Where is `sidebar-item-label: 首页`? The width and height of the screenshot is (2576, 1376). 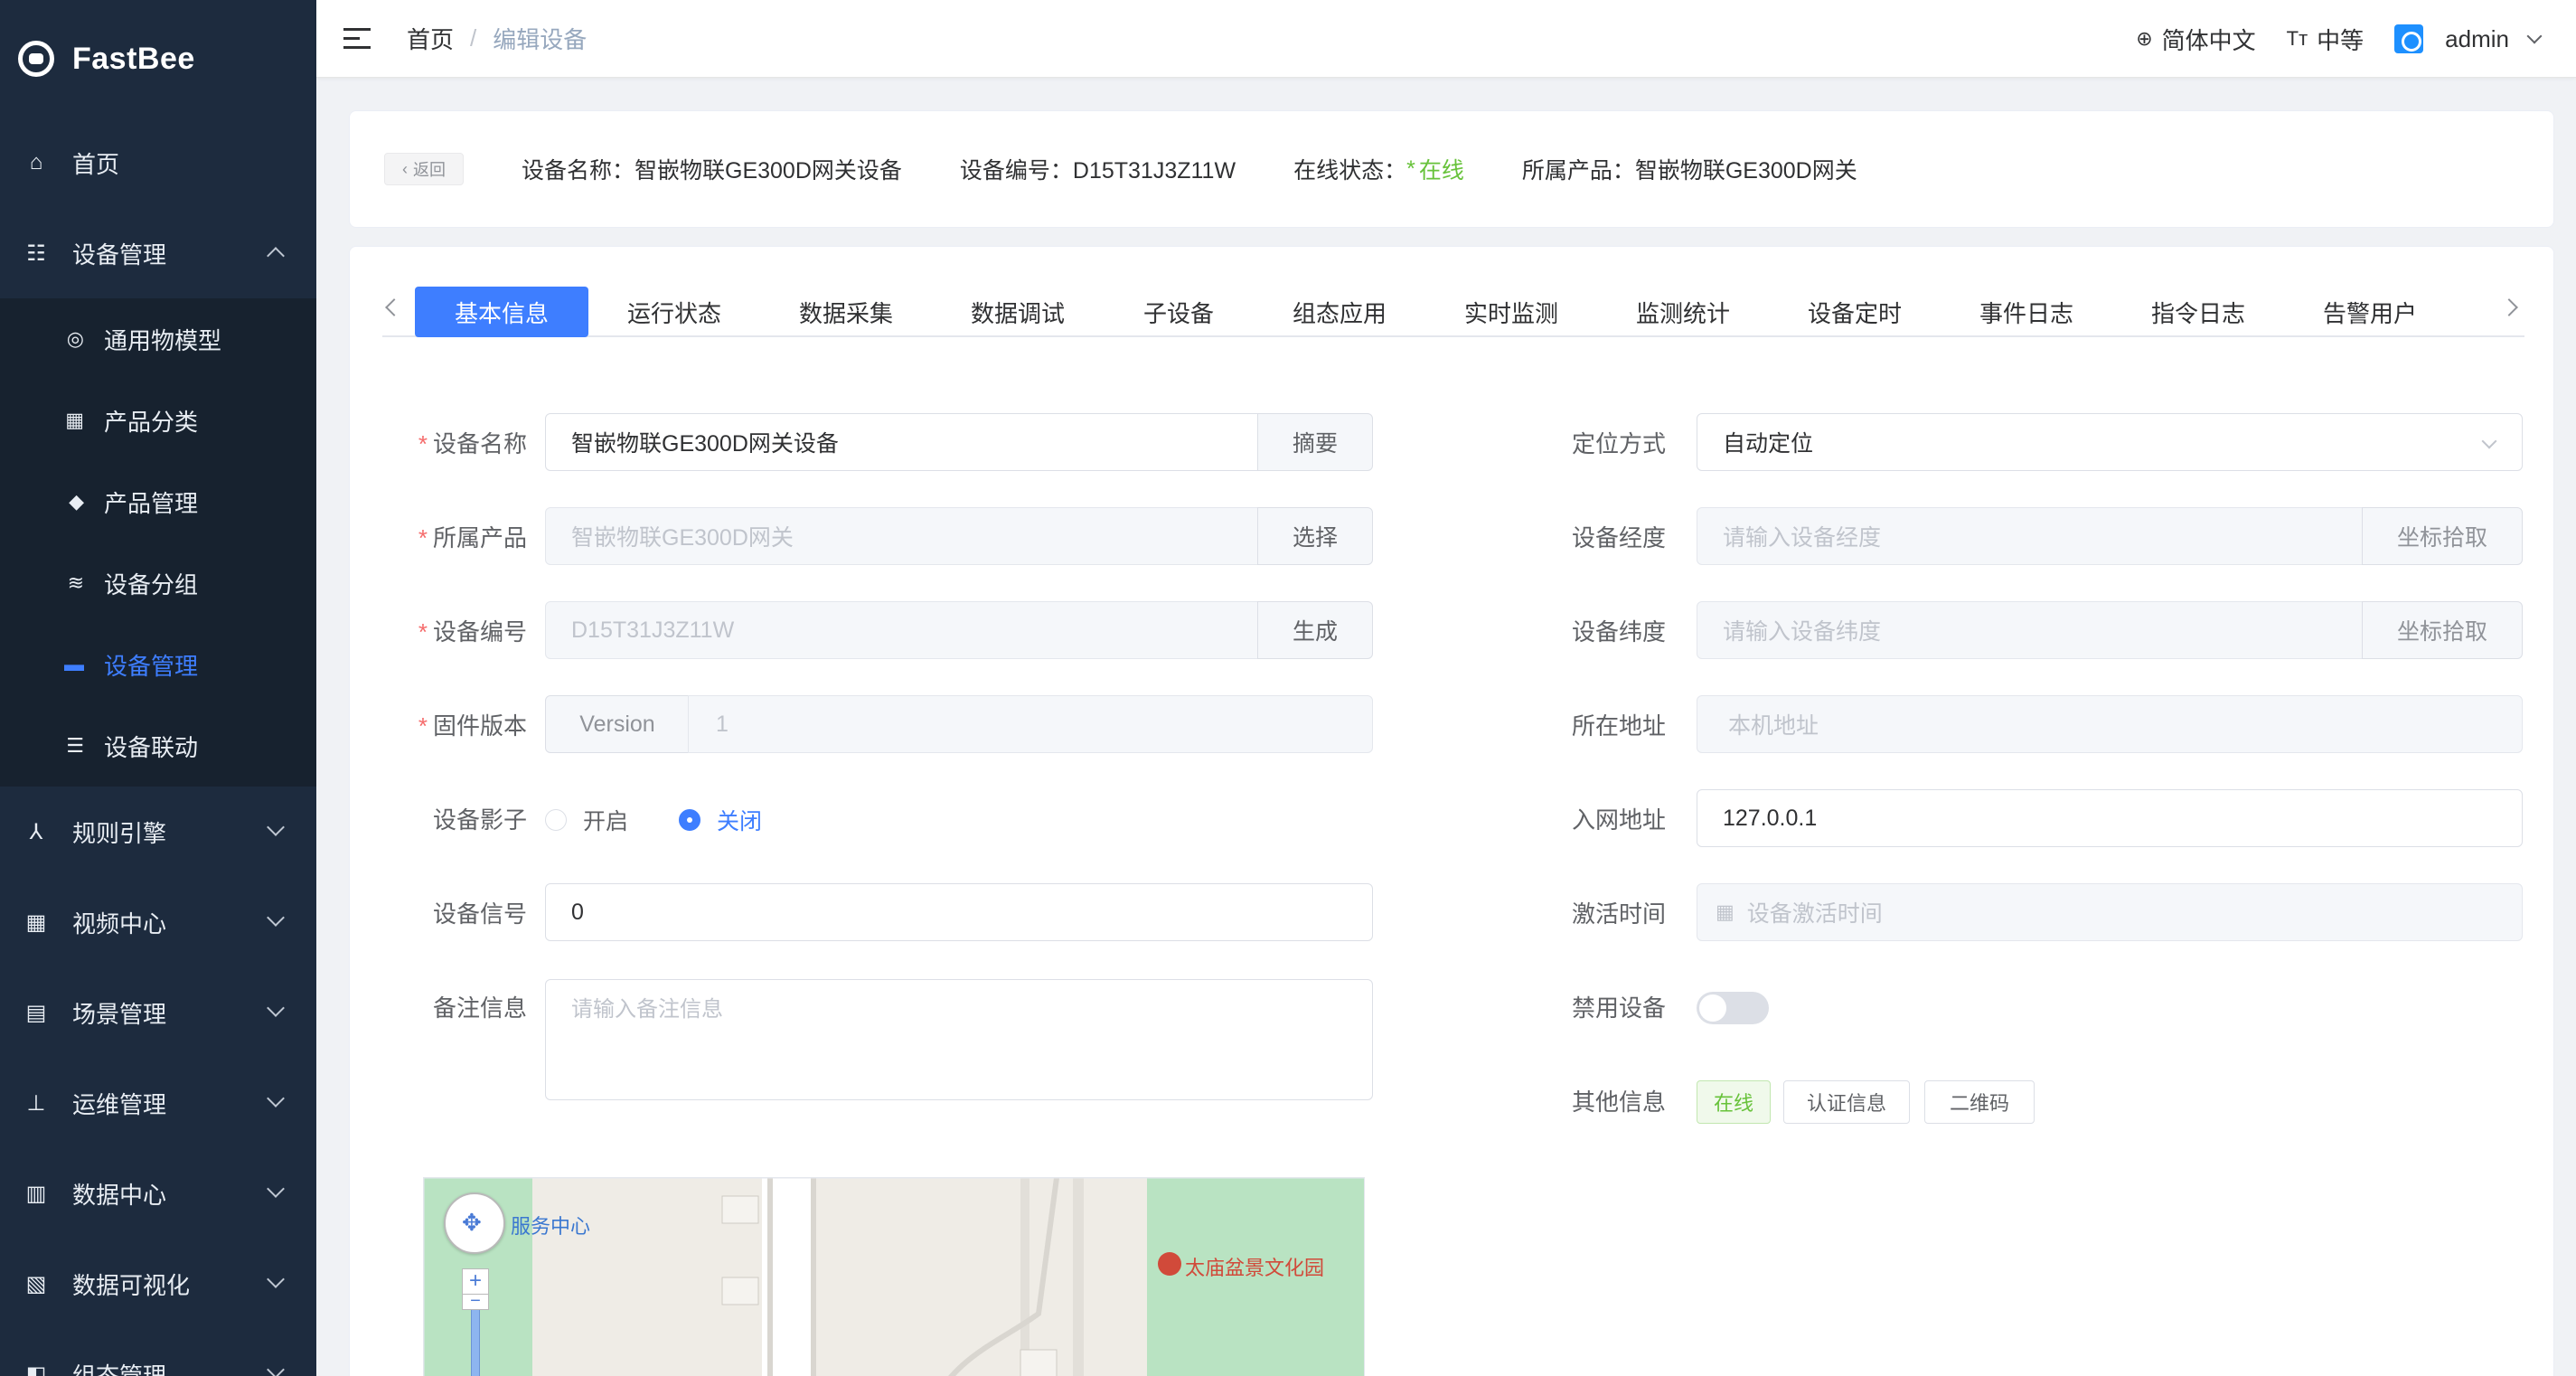
sidebar-item-label: 首页 is located at coordinates (96, 164).